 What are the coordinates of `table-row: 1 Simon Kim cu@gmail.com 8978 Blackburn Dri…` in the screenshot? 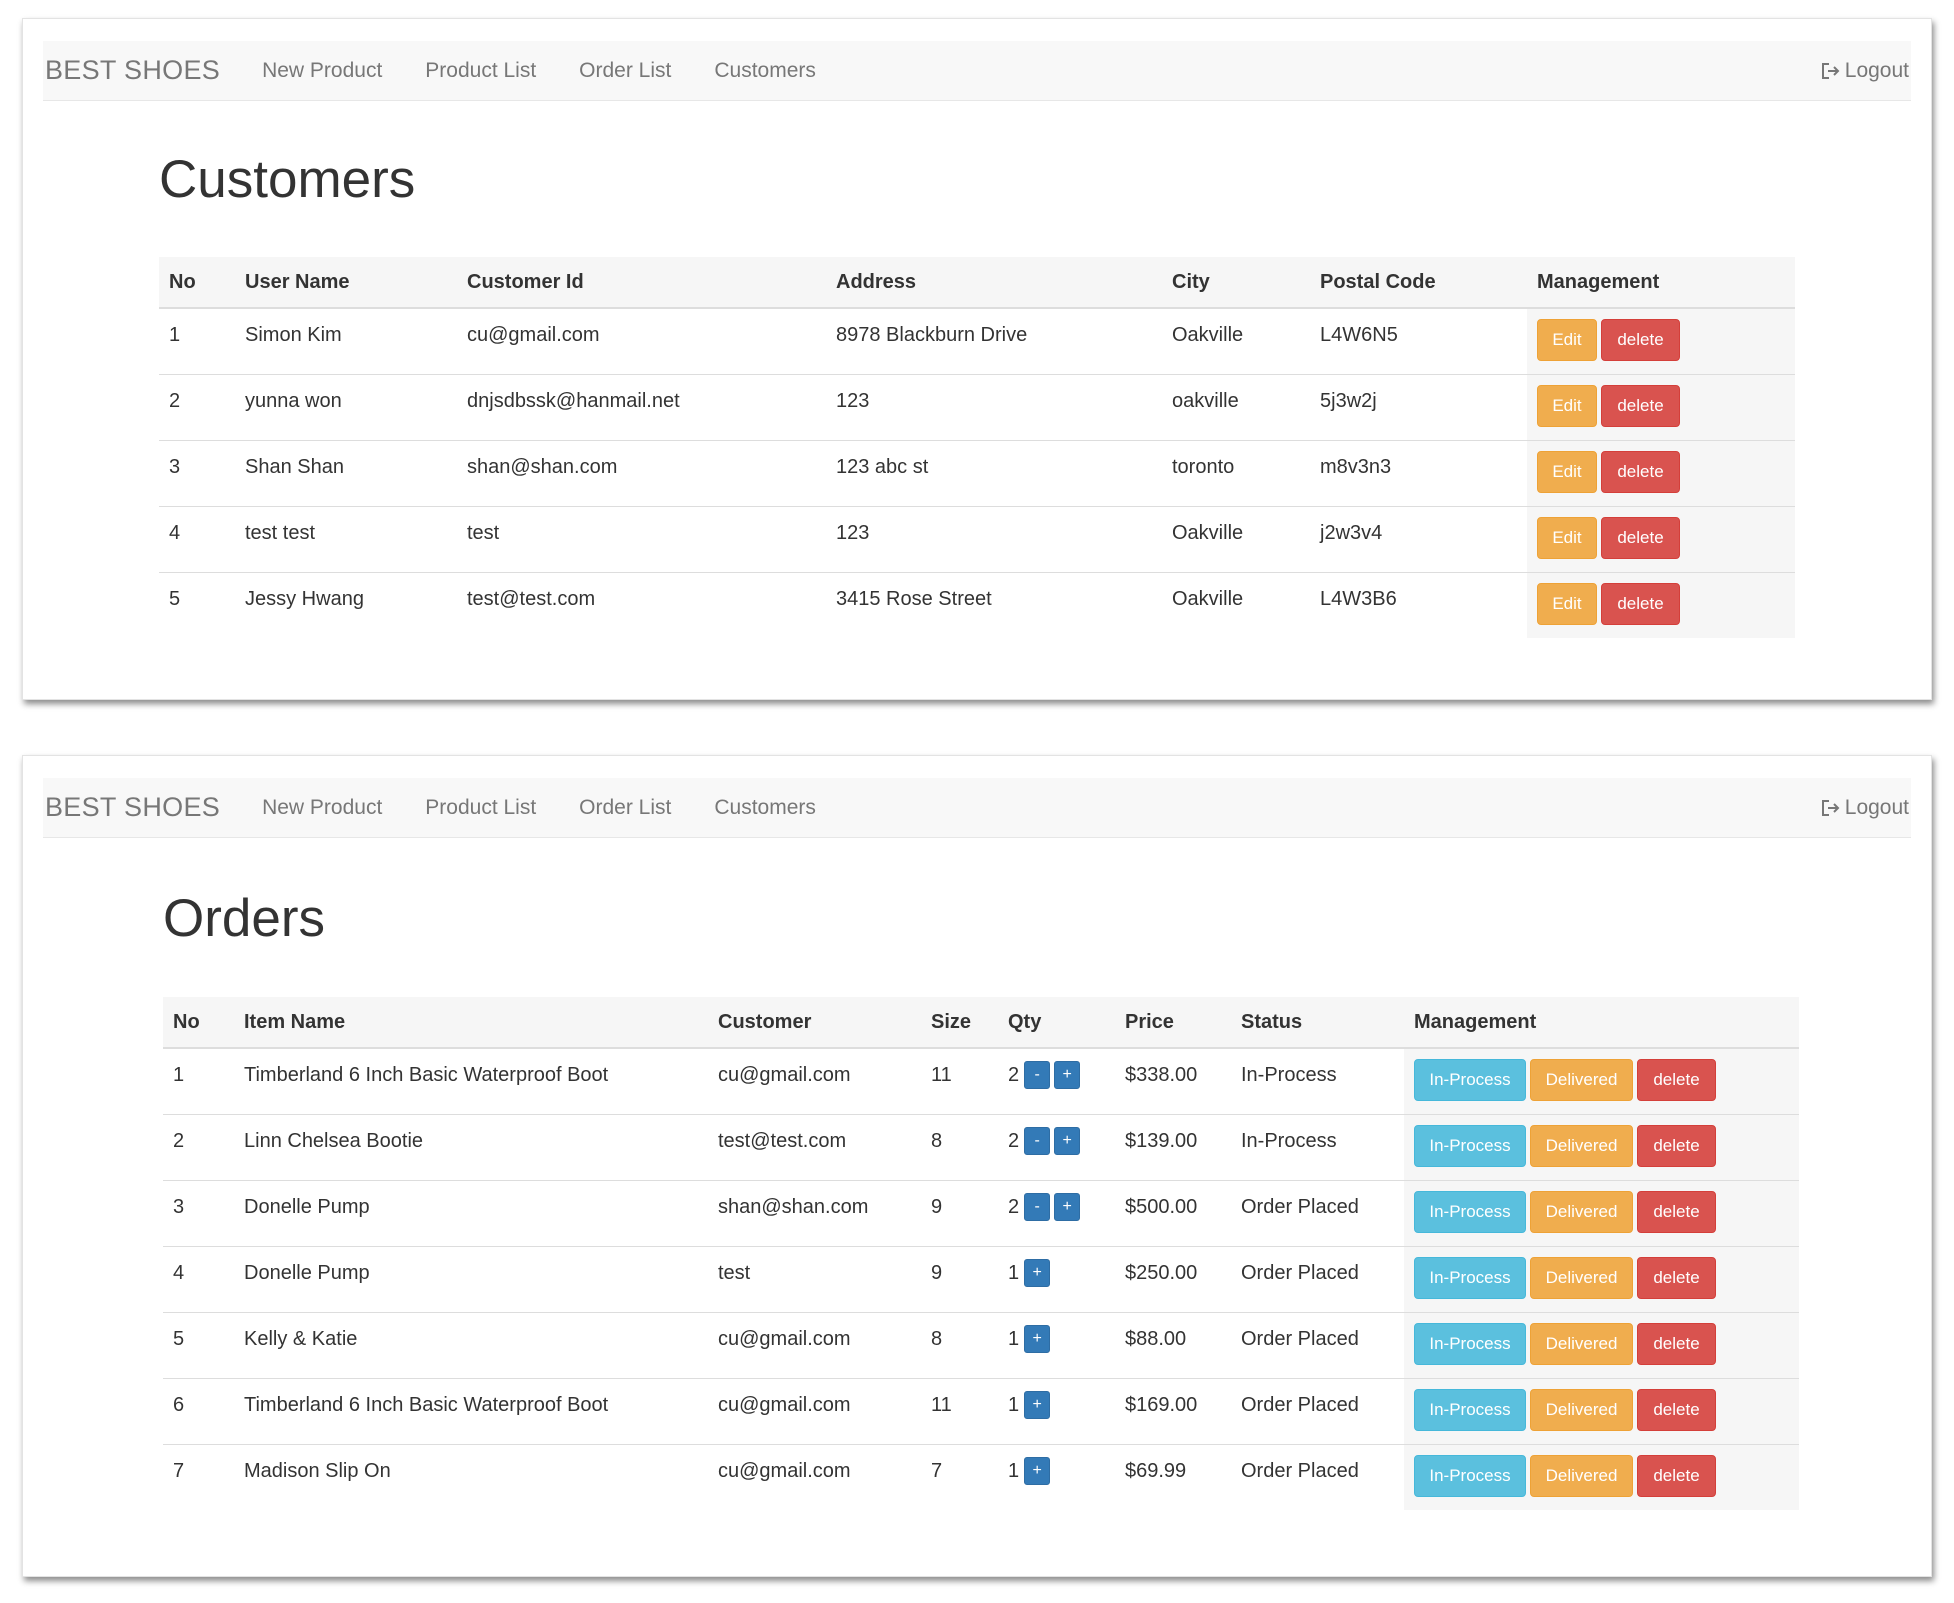 It's located at (977, 341).